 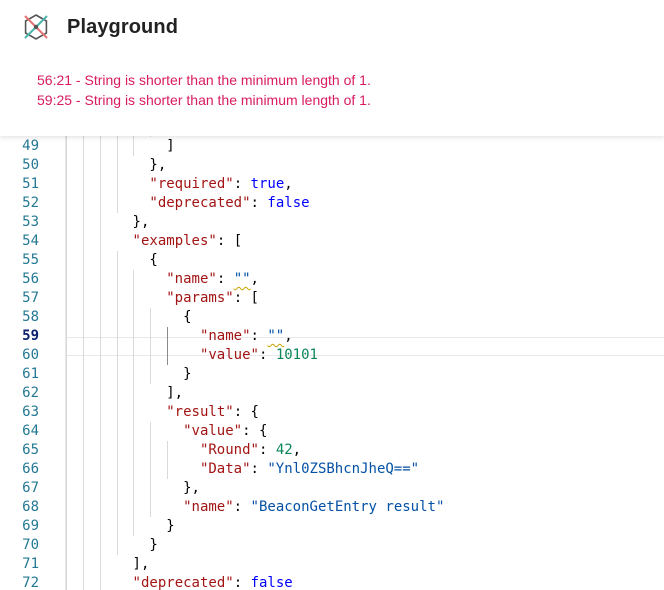 I want to click on code-text: "params": [, so click(x=212, y=298).